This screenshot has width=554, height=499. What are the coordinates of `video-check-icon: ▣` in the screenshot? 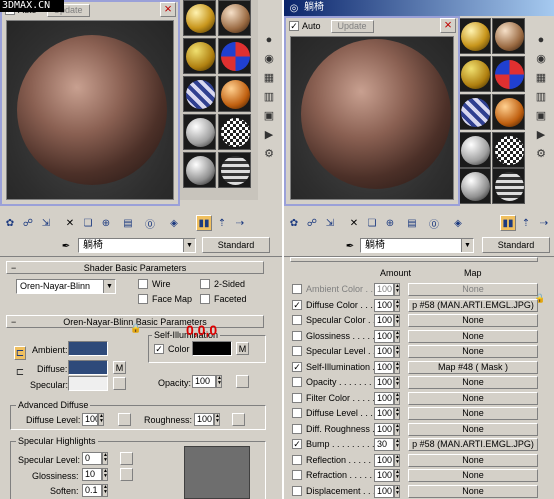 It's located at (269, 115).